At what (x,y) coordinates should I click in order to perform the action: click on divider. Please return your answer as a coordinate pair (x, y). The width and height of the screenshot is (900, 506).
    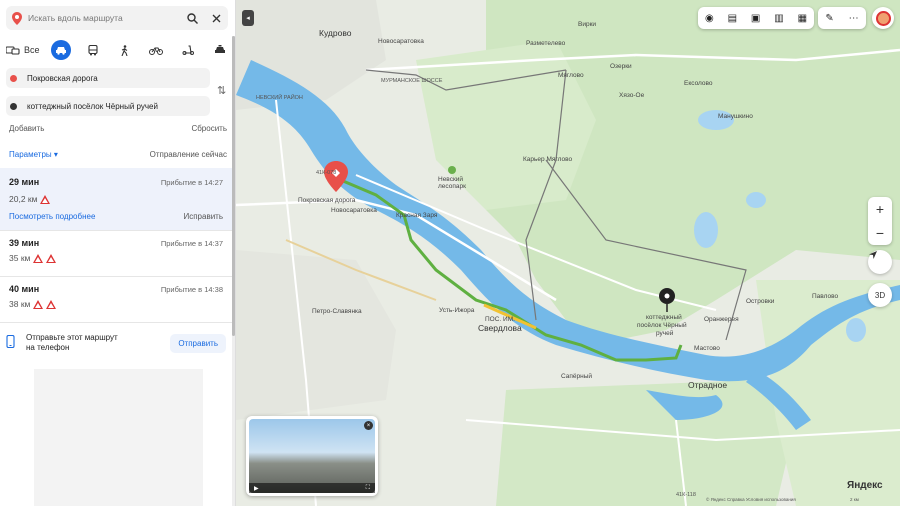
    Looking at the image, I should click on (116, 230).